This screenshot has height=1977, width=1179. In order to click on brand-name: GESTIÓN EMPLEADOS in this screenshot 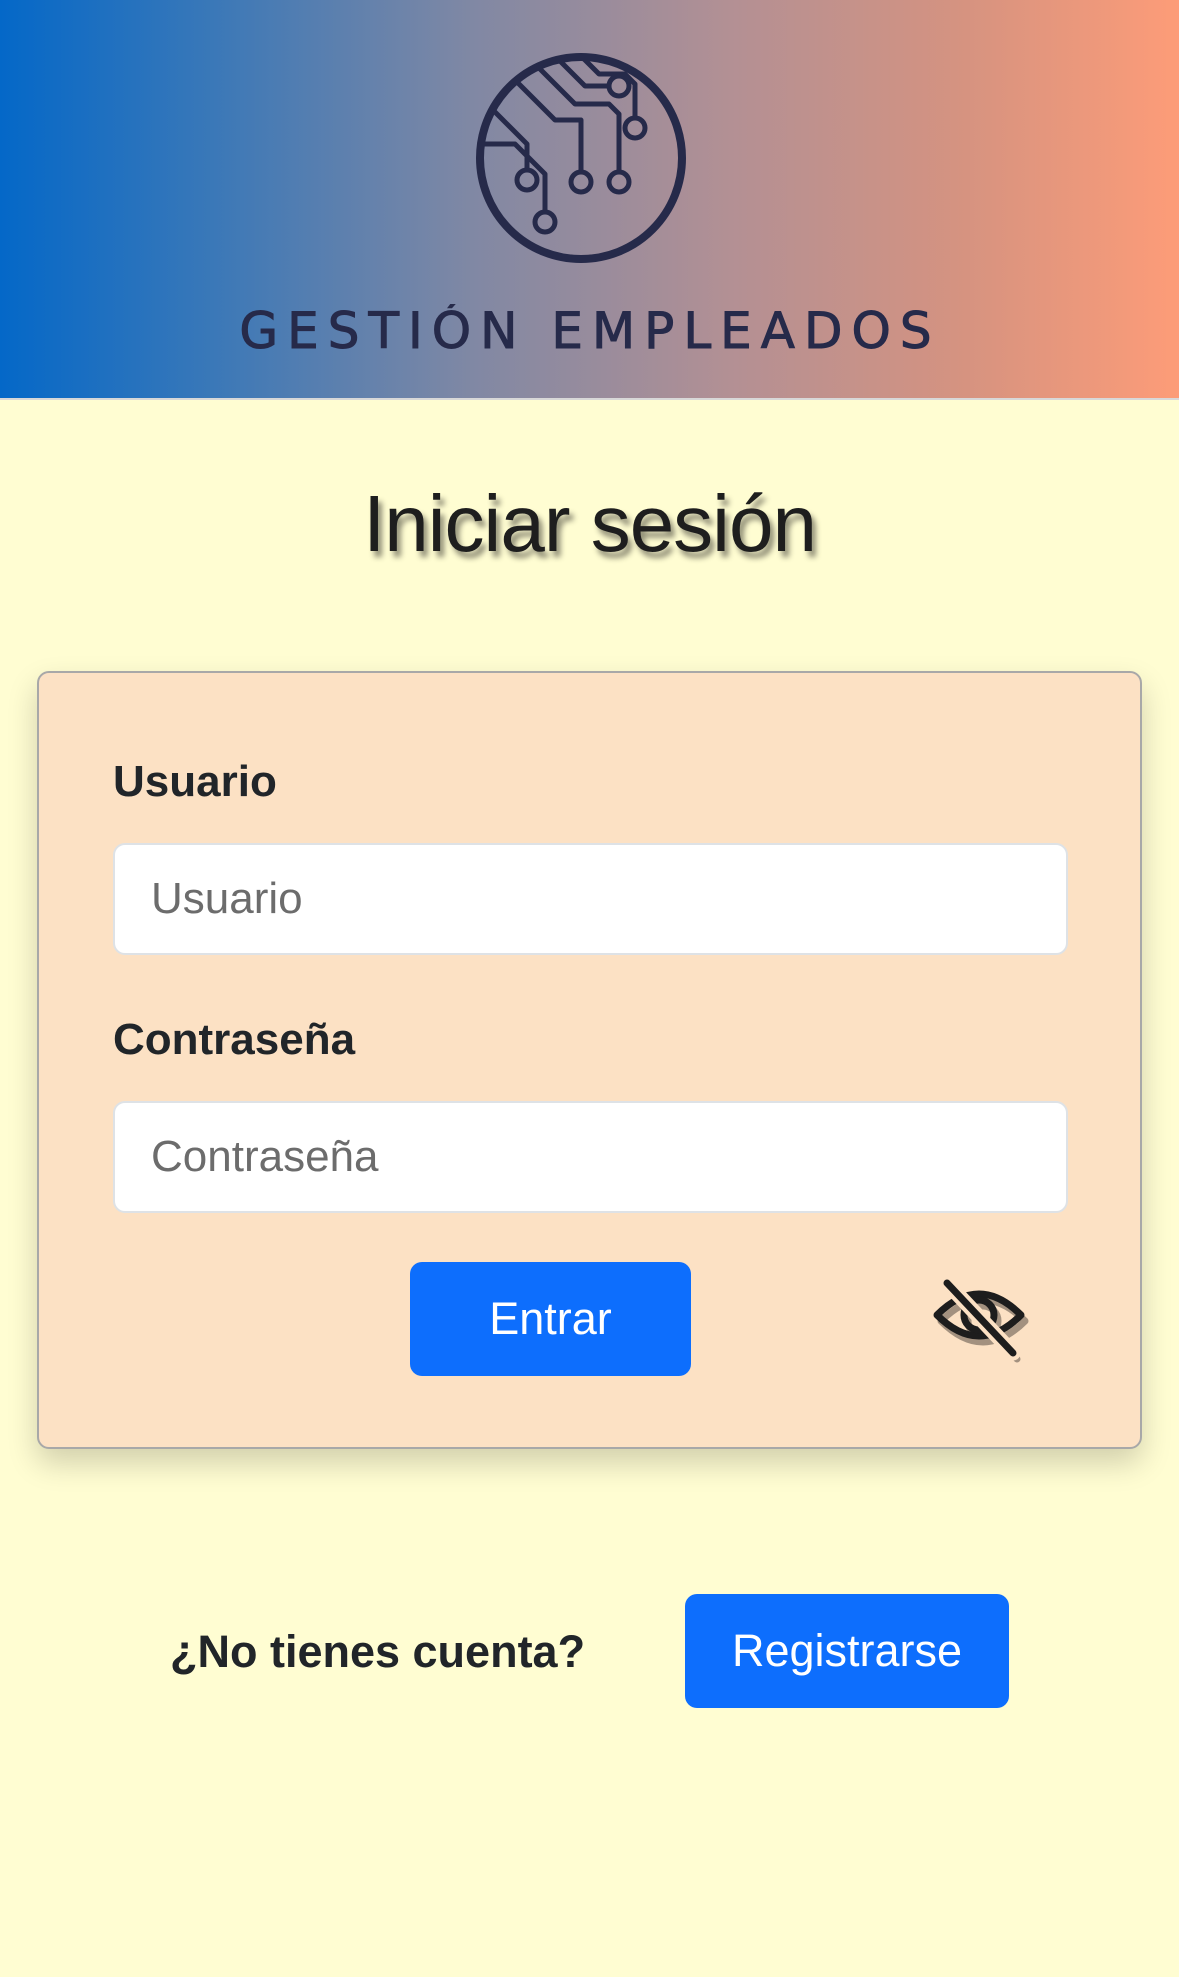, I will do `click(589, 329)`.